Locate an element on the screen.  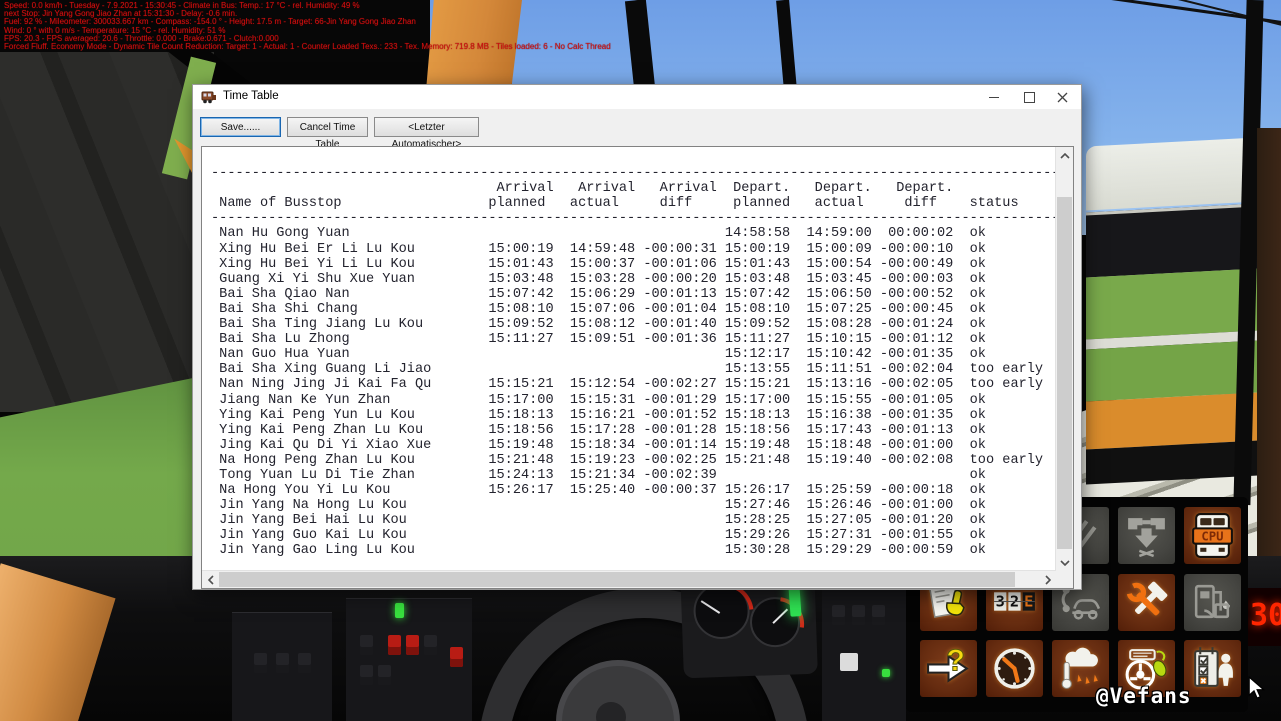
cpu-performance-icon: CPU is located at coordinates (1212, 535).